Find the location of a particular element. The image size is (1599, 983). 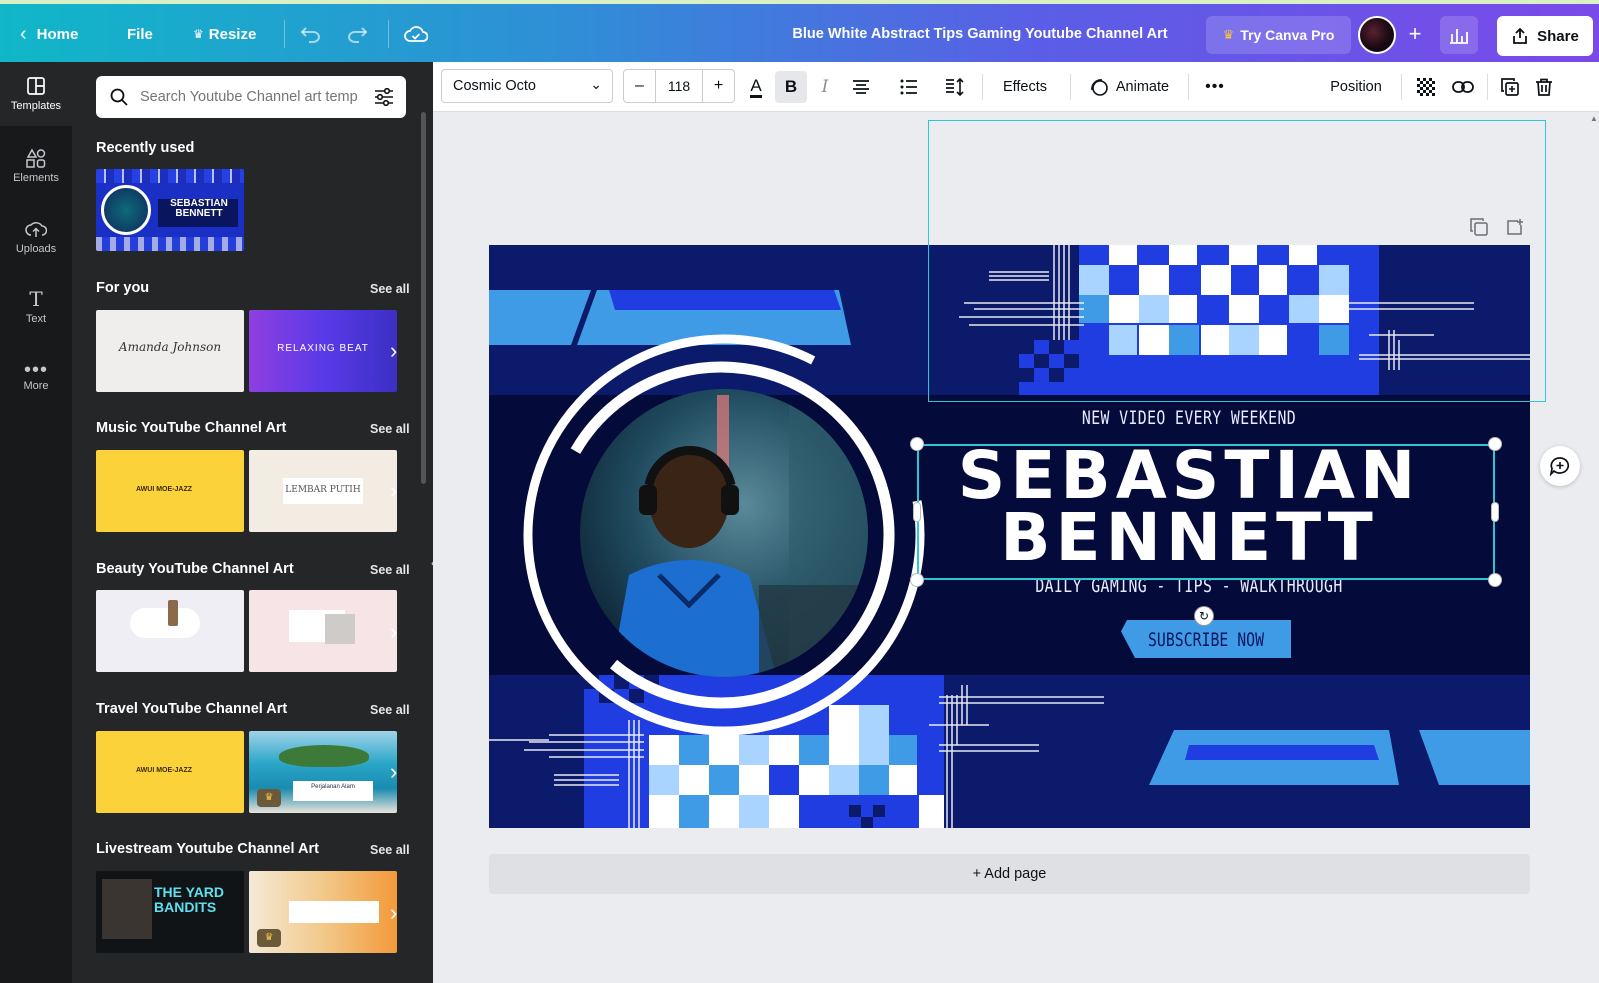

link-button is located at coordinates (1463, 87).